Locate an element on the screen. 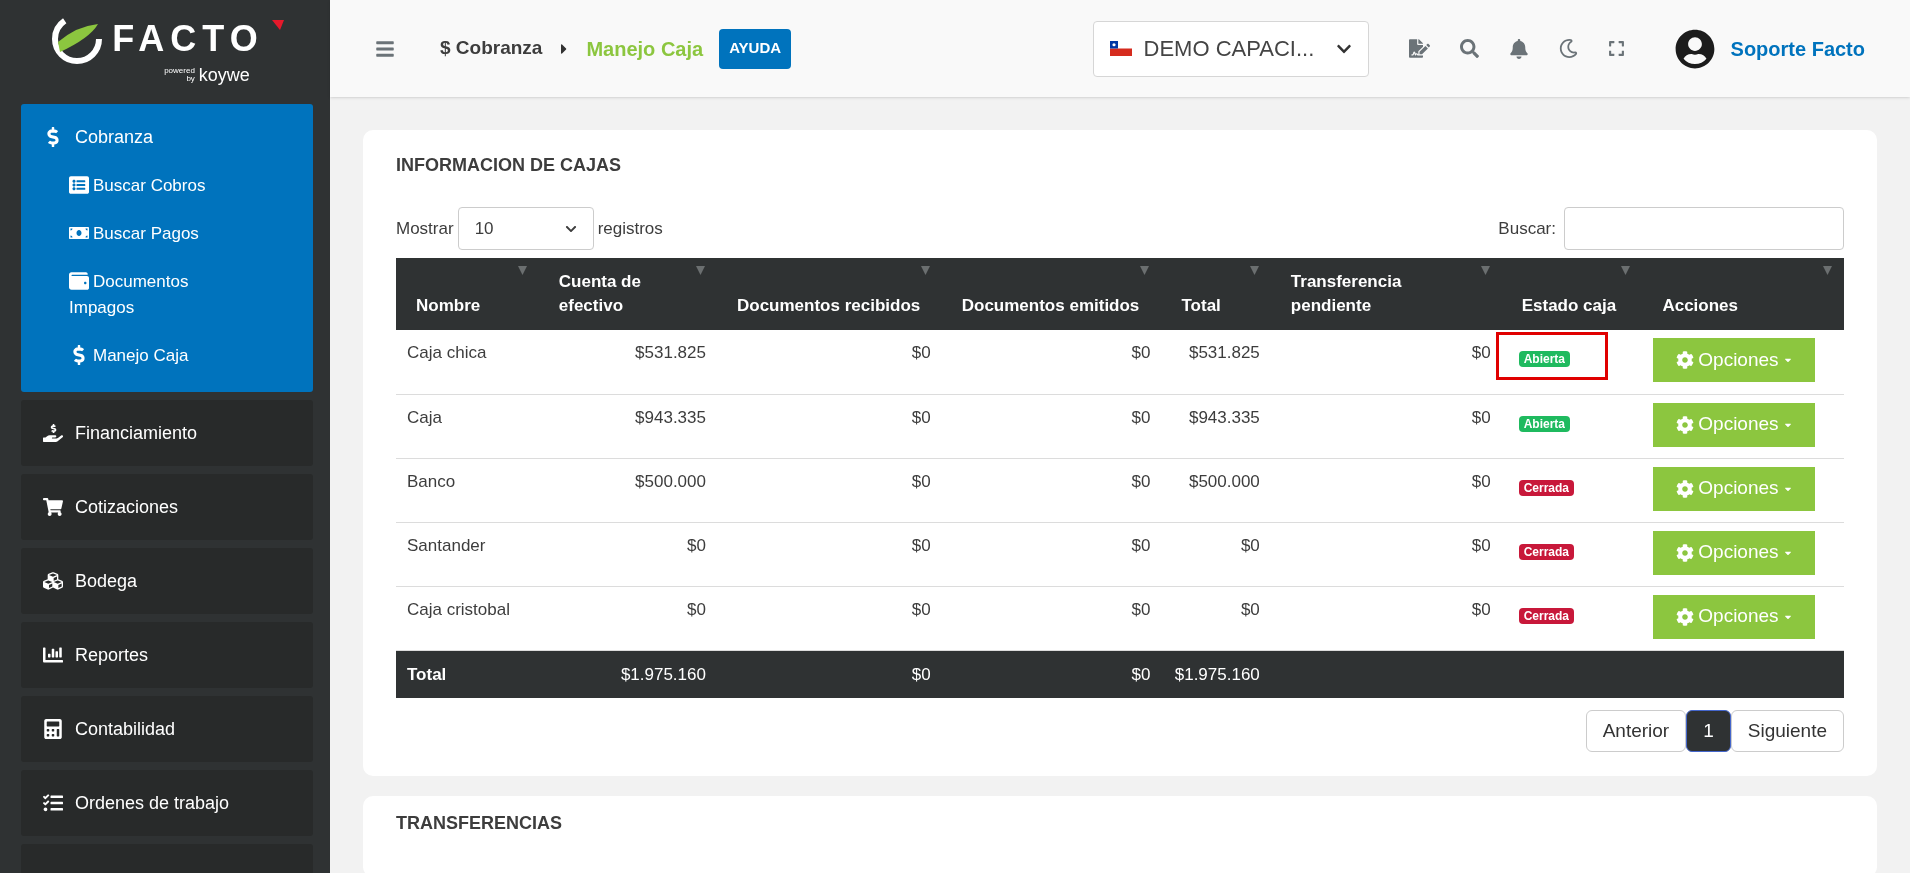 This screenshot has height=873, width=1910. powered-text: powered is located at coordinates (179, 71).